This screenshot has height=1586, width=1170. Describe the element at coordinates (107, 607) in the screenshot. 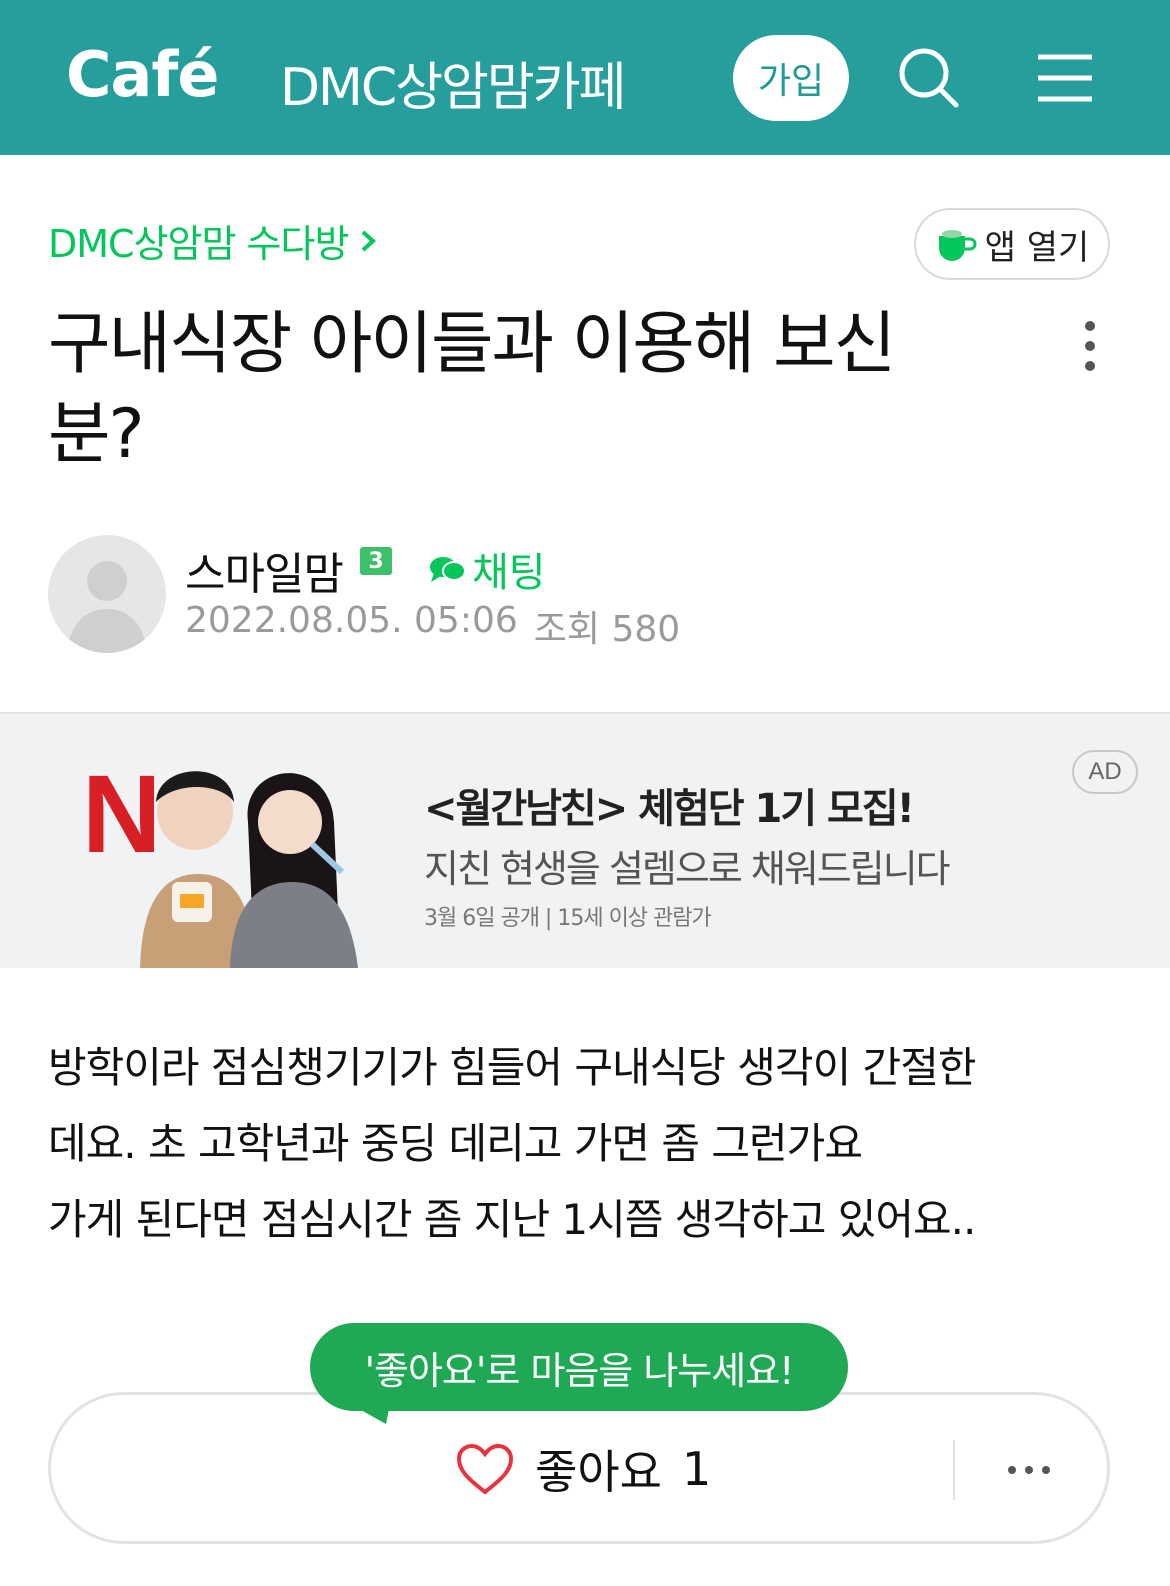

I see `default-avatar-icon` at that location.